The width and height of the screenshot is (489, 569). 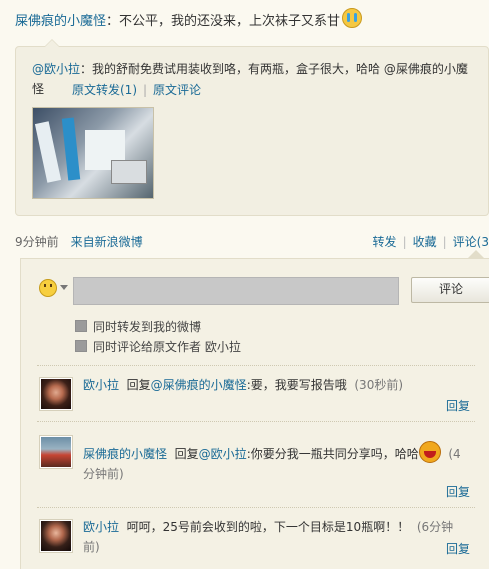 What do you see at coordinates (52, 43) in the screenshot?
I see `quote-arrow` at bounding box center [52, 43].